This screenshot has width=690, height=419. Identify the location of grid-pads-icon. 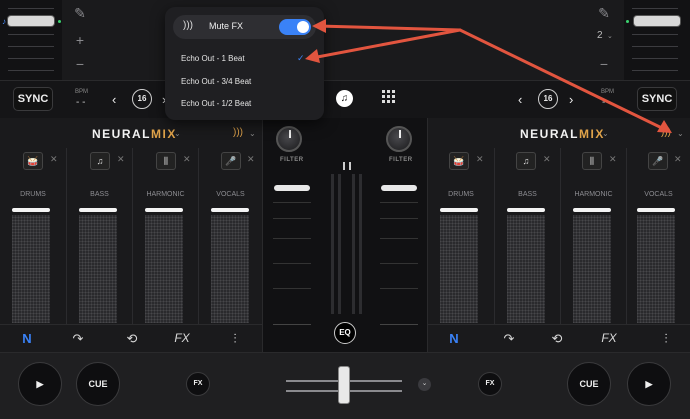
(389, 97).